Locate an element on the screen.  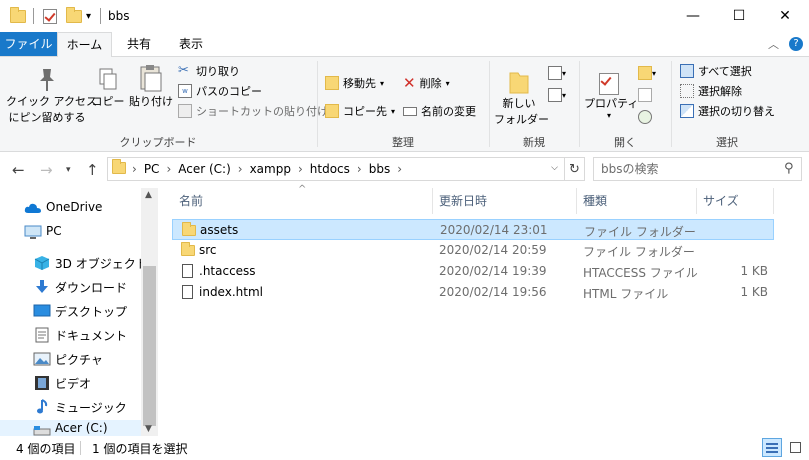
move-to-button: 移動先 ▾ is located at coordinates (360, 83).